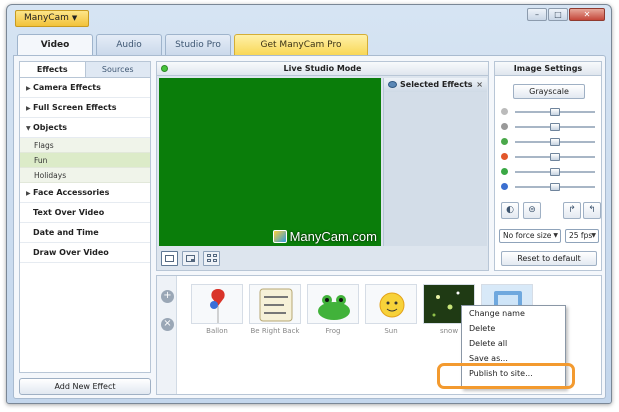  Describe the element at coordinates (28, 193) in the screenshot. I see `chevron-right-icon: ▶` at that location.